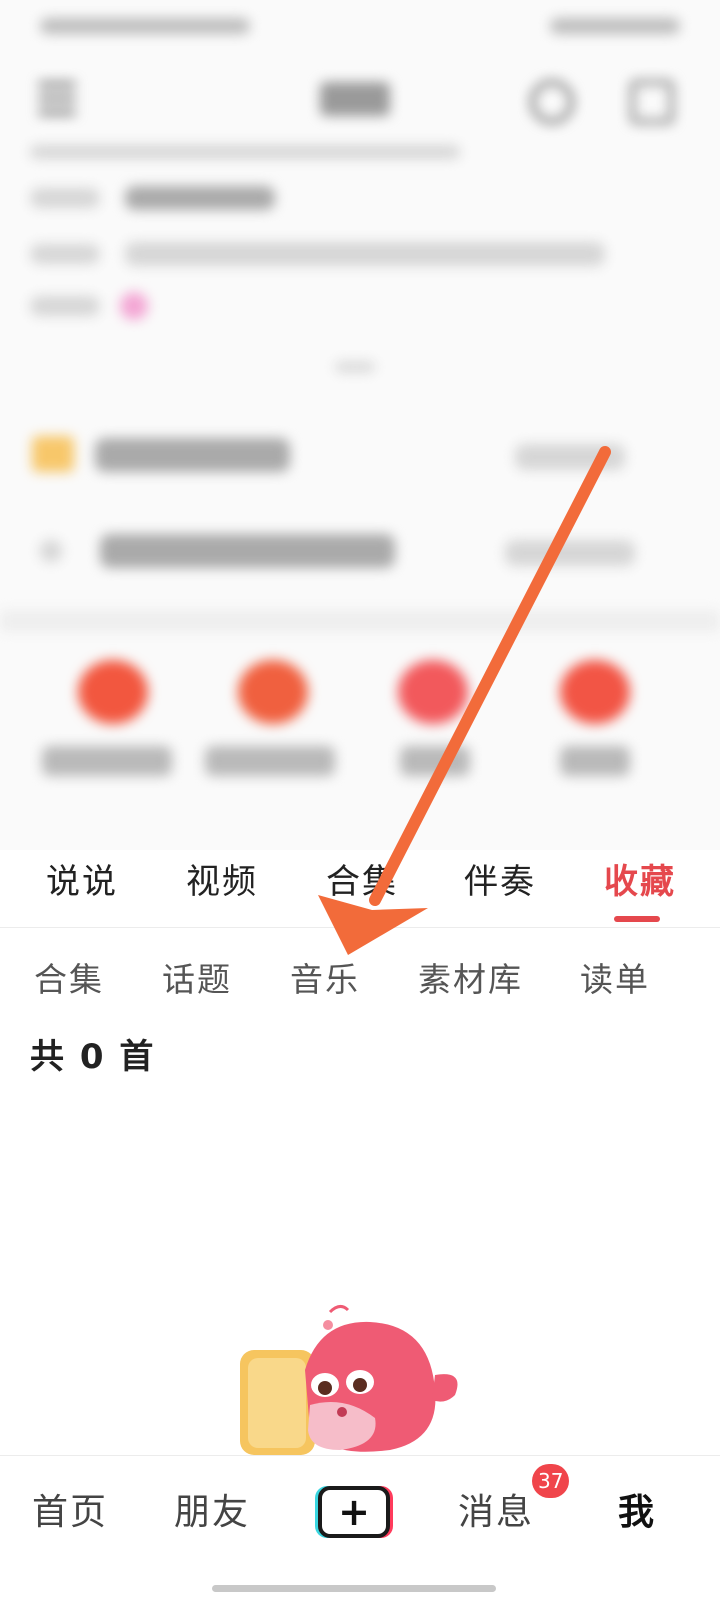 This screenshot has height=1600, width=720. I want to click on home-indicator, so click(354, 1588).